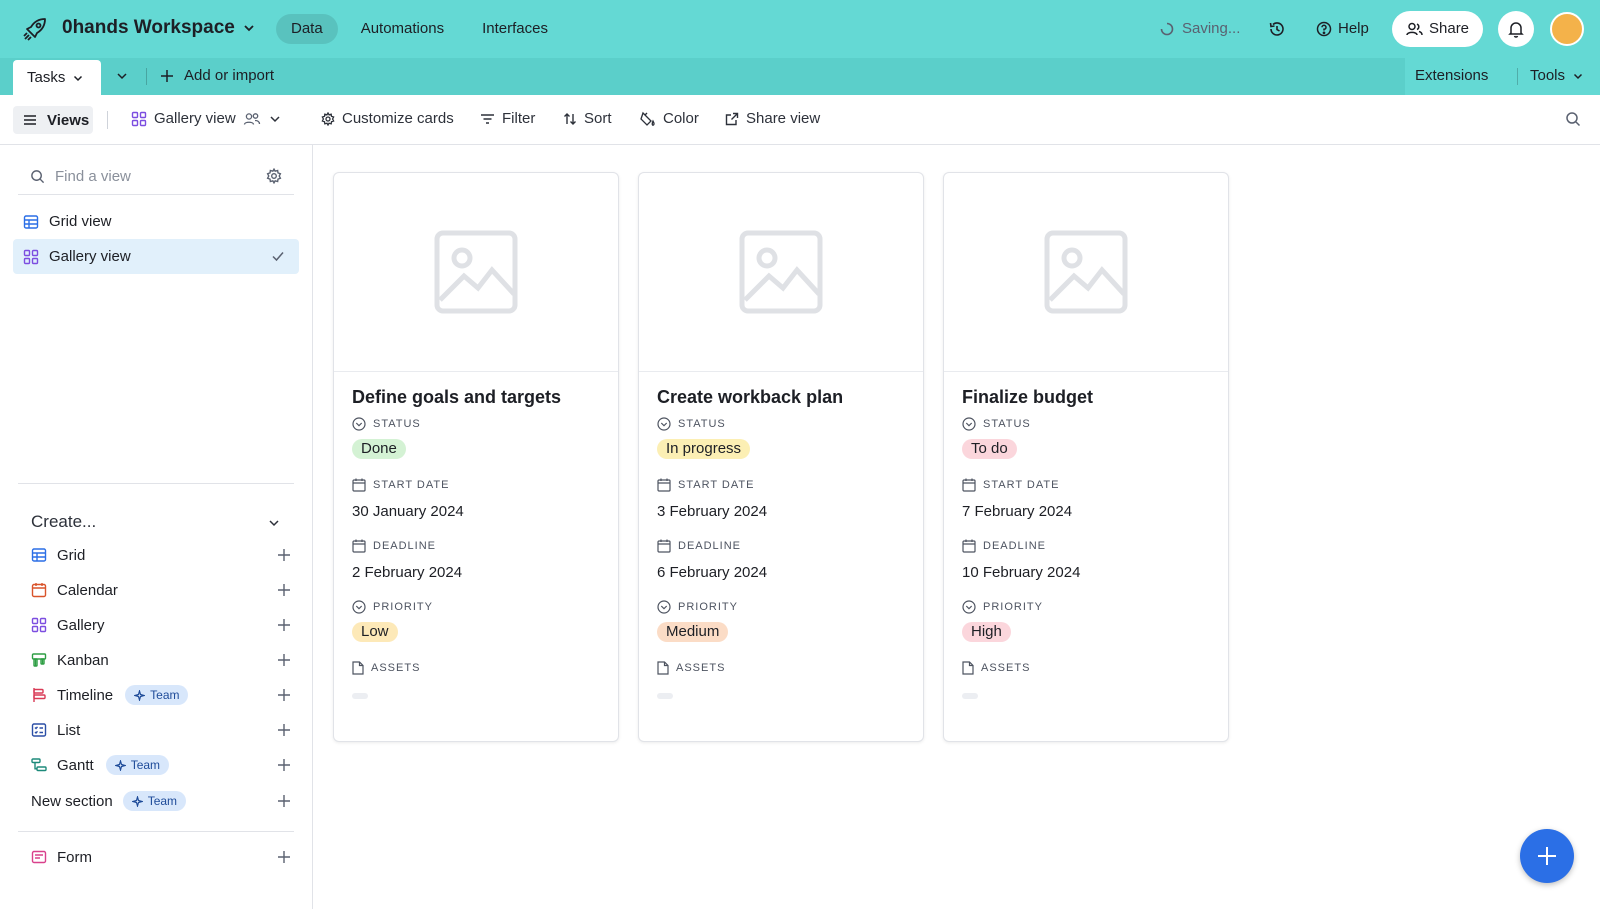 The height and width of the screenshot is (909, 1600). Describe the element at coordinates (681, 118) in the screenshot. I see `color-label: Color` at that location.